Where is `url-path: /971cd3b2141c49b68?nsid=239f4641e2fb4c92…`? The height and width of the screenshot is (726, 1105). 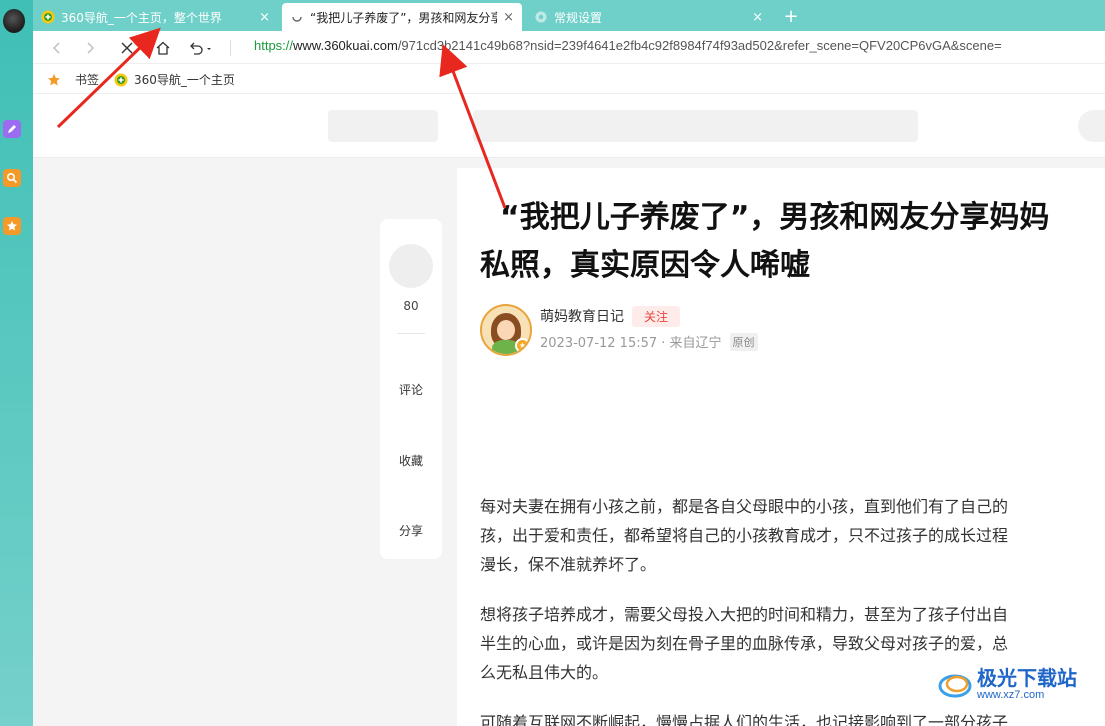
url-path: /971cd3b2141c49b68?nsid=239f4641e2fb4c92… is located at coordinates (699, 45).